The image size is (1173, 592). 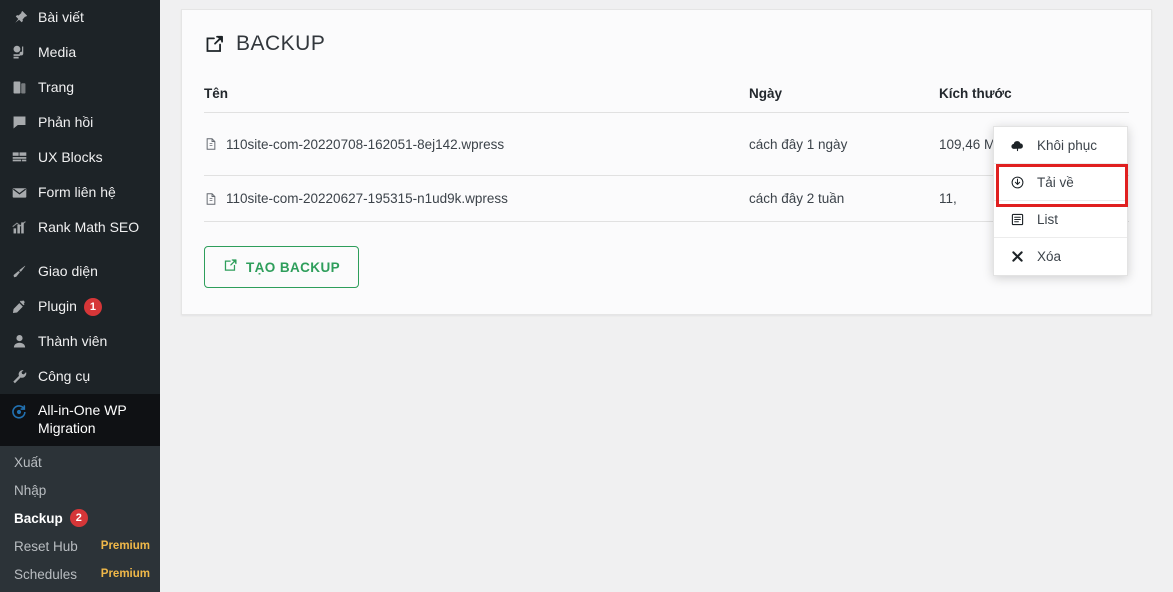 I want to click on sidebar-item-rank-math-seo: Rank Math SEO, so click(x=80, y=227).